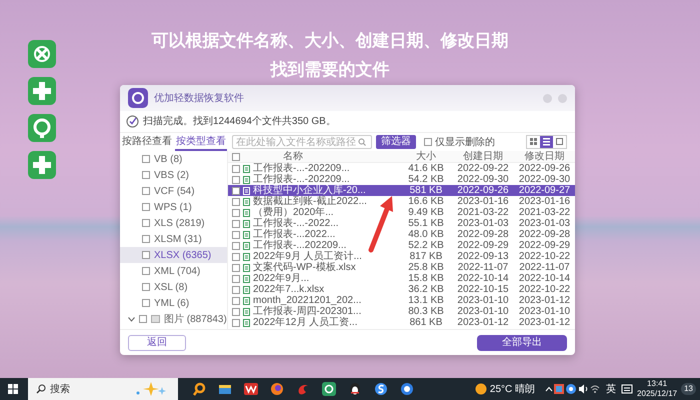 This screenshot has width=700, height=400. Describe the element at coordinates (522, 342) in the screenshot. I see `export-all-button: 全部导出` at that location.